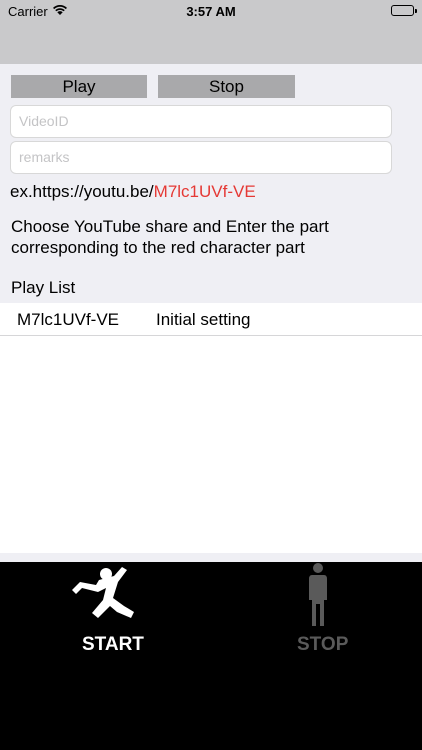  I want to click on example-url-prefix: ex.https://youtu.be/, so click(82, 191).